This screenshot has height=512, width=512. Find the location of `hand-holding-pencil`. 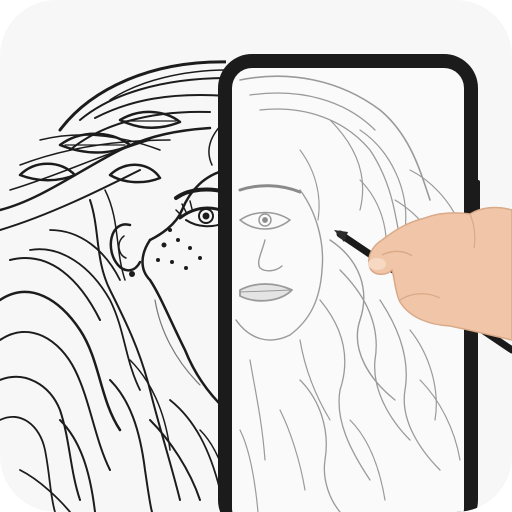

hand-holding-pencil is located at coordinates (423, 280).